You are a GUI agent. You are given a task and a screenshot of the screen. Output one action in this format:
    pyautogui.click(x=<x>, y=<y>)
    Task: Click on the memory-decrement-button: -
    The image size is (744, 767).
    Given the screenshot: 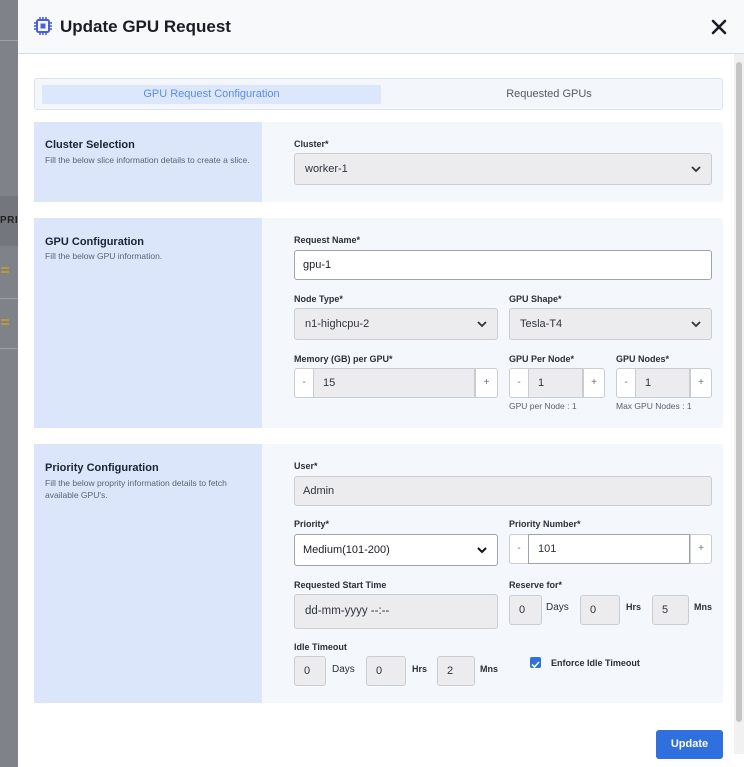 What is the action you would take?
    pyautogui.click(x=304, y=383)
    